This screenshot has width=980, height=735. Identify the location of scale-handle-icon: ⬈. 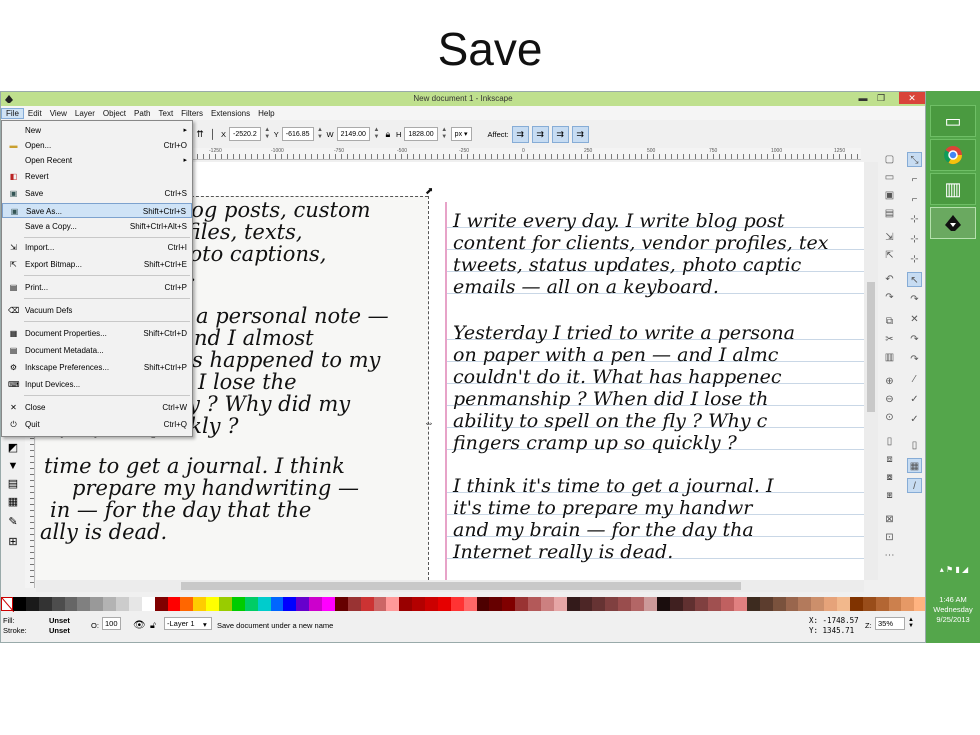
(429, 191).